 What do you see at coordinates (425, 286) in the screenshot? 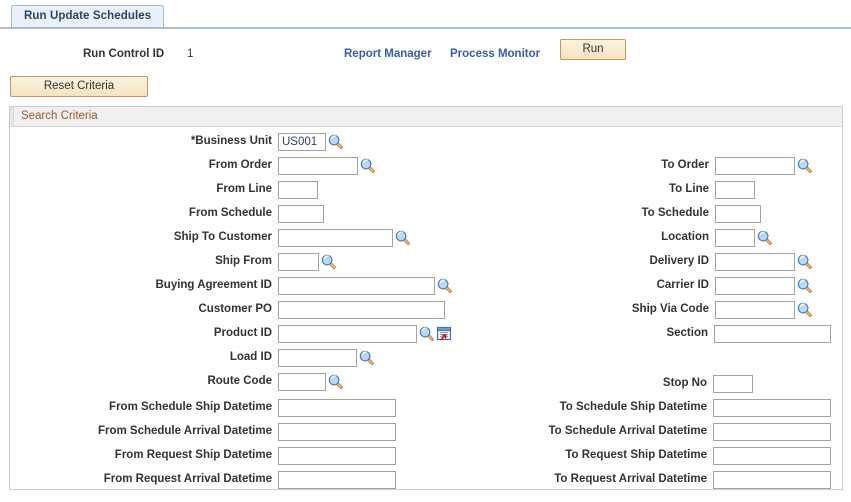
I see `field-row-carrier-id: Carrier ID` at bounding box center [425, 286].